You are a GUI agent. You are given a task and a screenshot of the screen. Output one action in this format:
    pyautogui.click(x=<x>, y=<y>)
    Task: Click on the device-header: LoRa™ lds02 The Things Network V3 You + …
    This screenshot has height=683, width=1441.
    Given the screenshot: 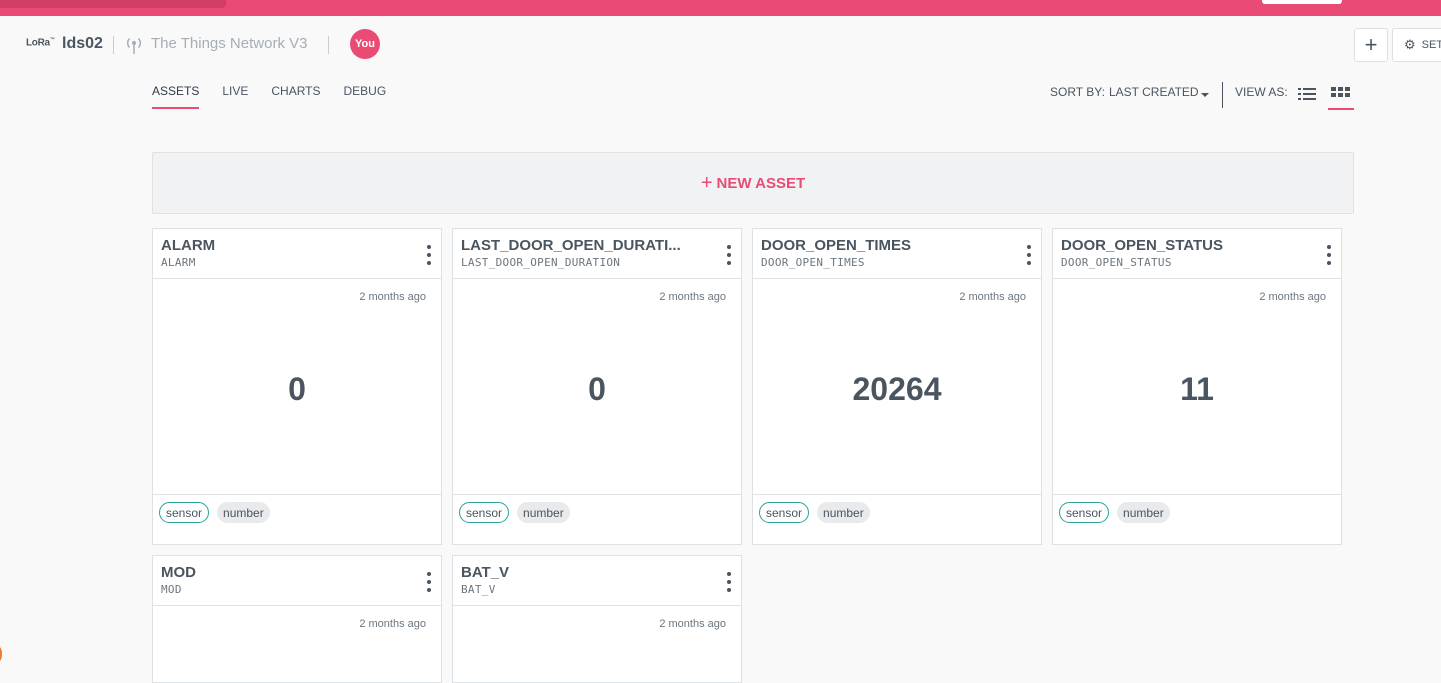 What is the action you would take?
    pyautogui.click(x=720, y=44)
    